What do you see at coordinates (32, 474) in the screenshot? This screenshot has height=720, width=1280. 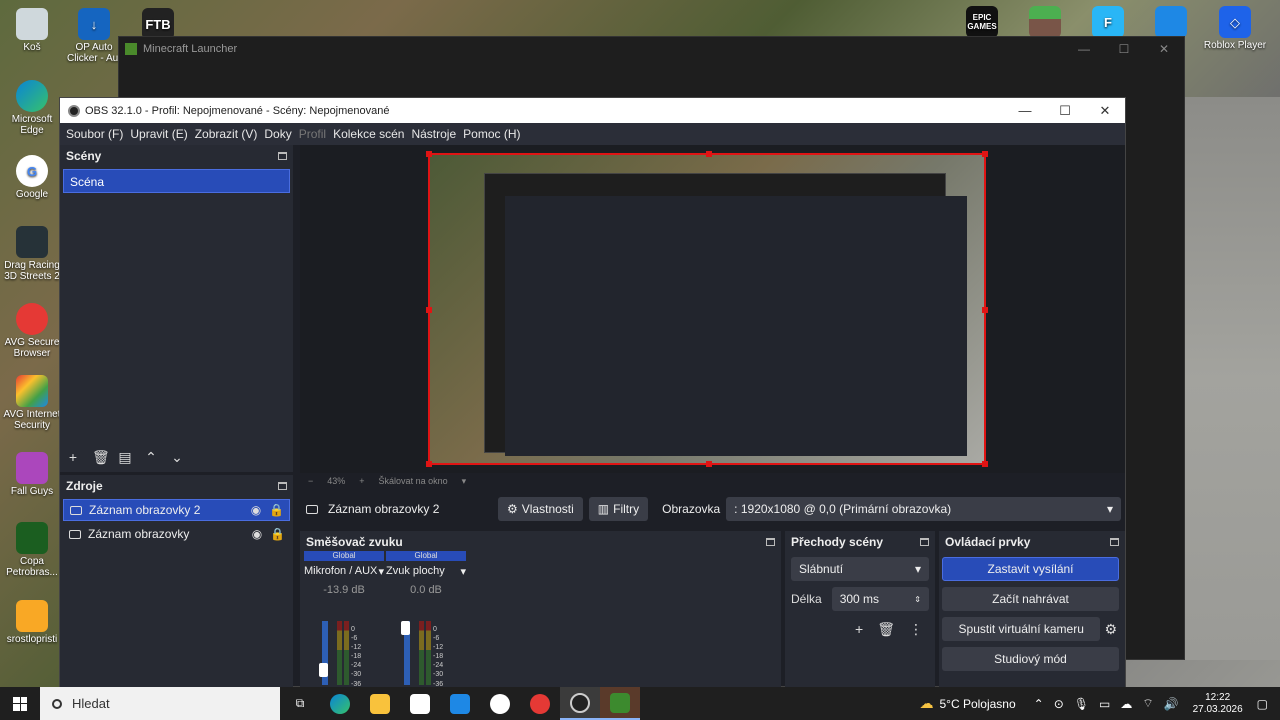 I see `desktop-icon-fall-guys: Fall Guys` at bounding box center [32, 474].